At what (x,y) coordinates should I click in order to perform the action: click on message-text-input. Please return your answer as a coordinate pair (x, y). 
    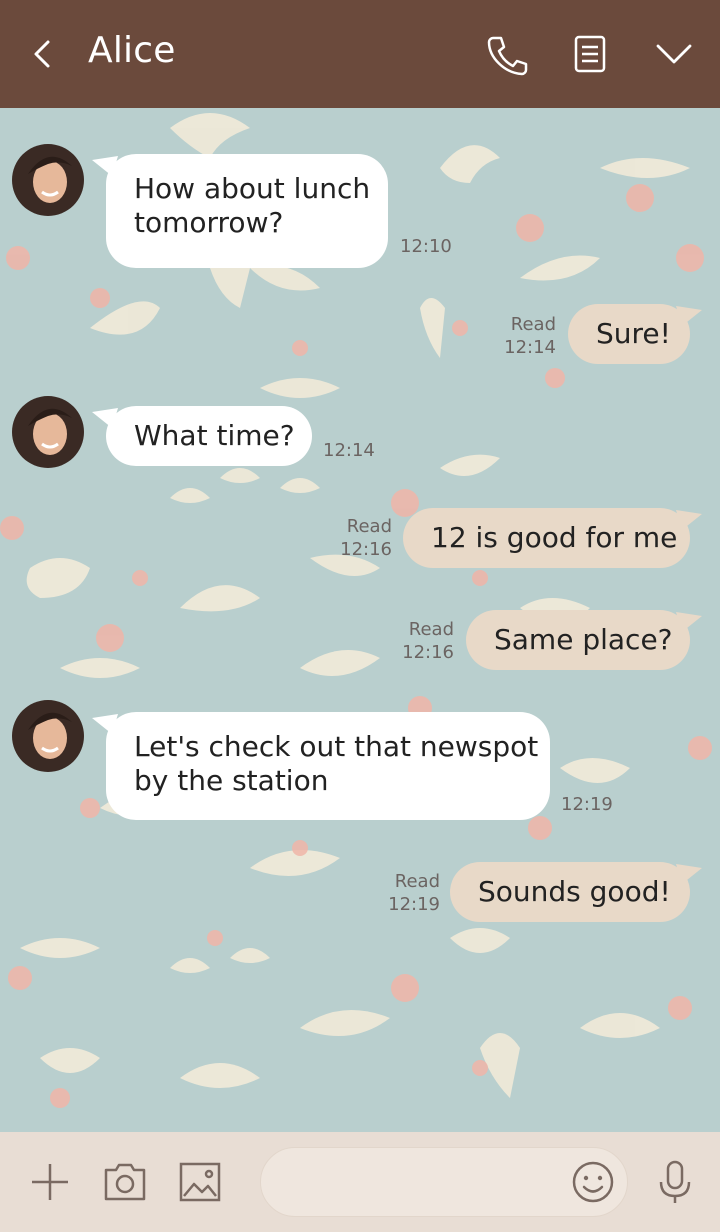
    Looking at the image, I should click on (429, 1181).